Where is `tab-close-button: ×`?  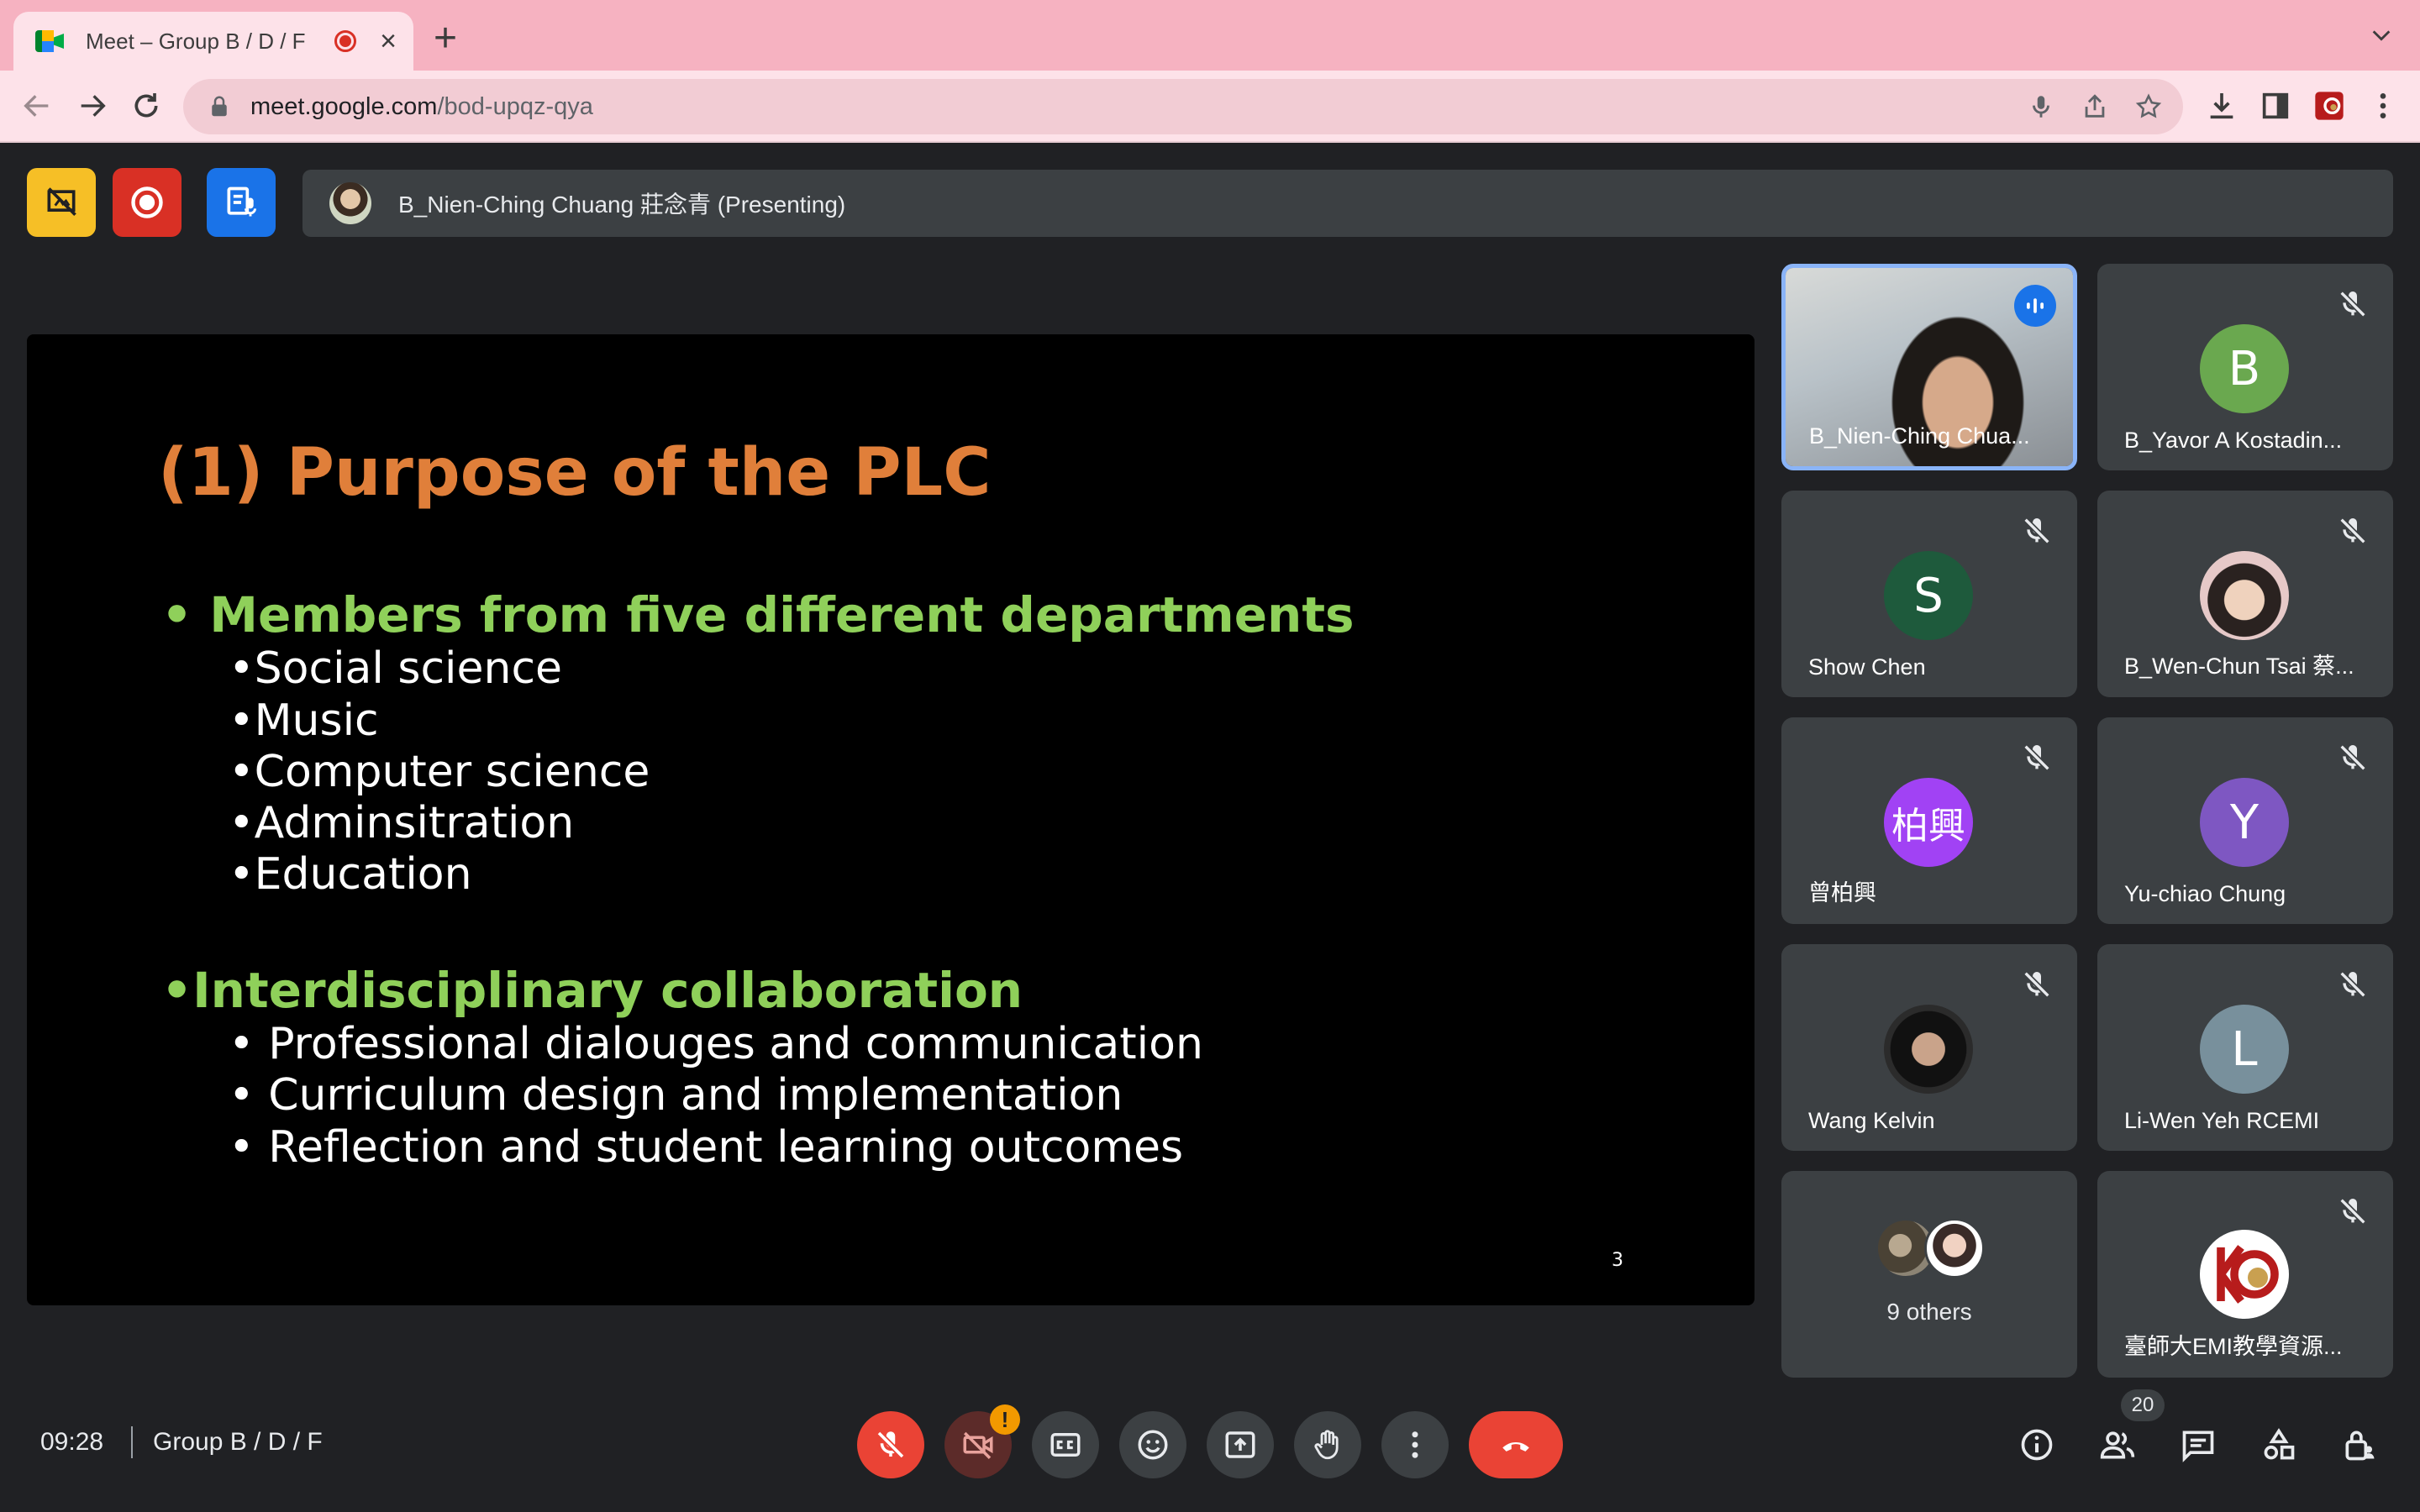 tab-close-button: × is located at coordinates (389, 41).